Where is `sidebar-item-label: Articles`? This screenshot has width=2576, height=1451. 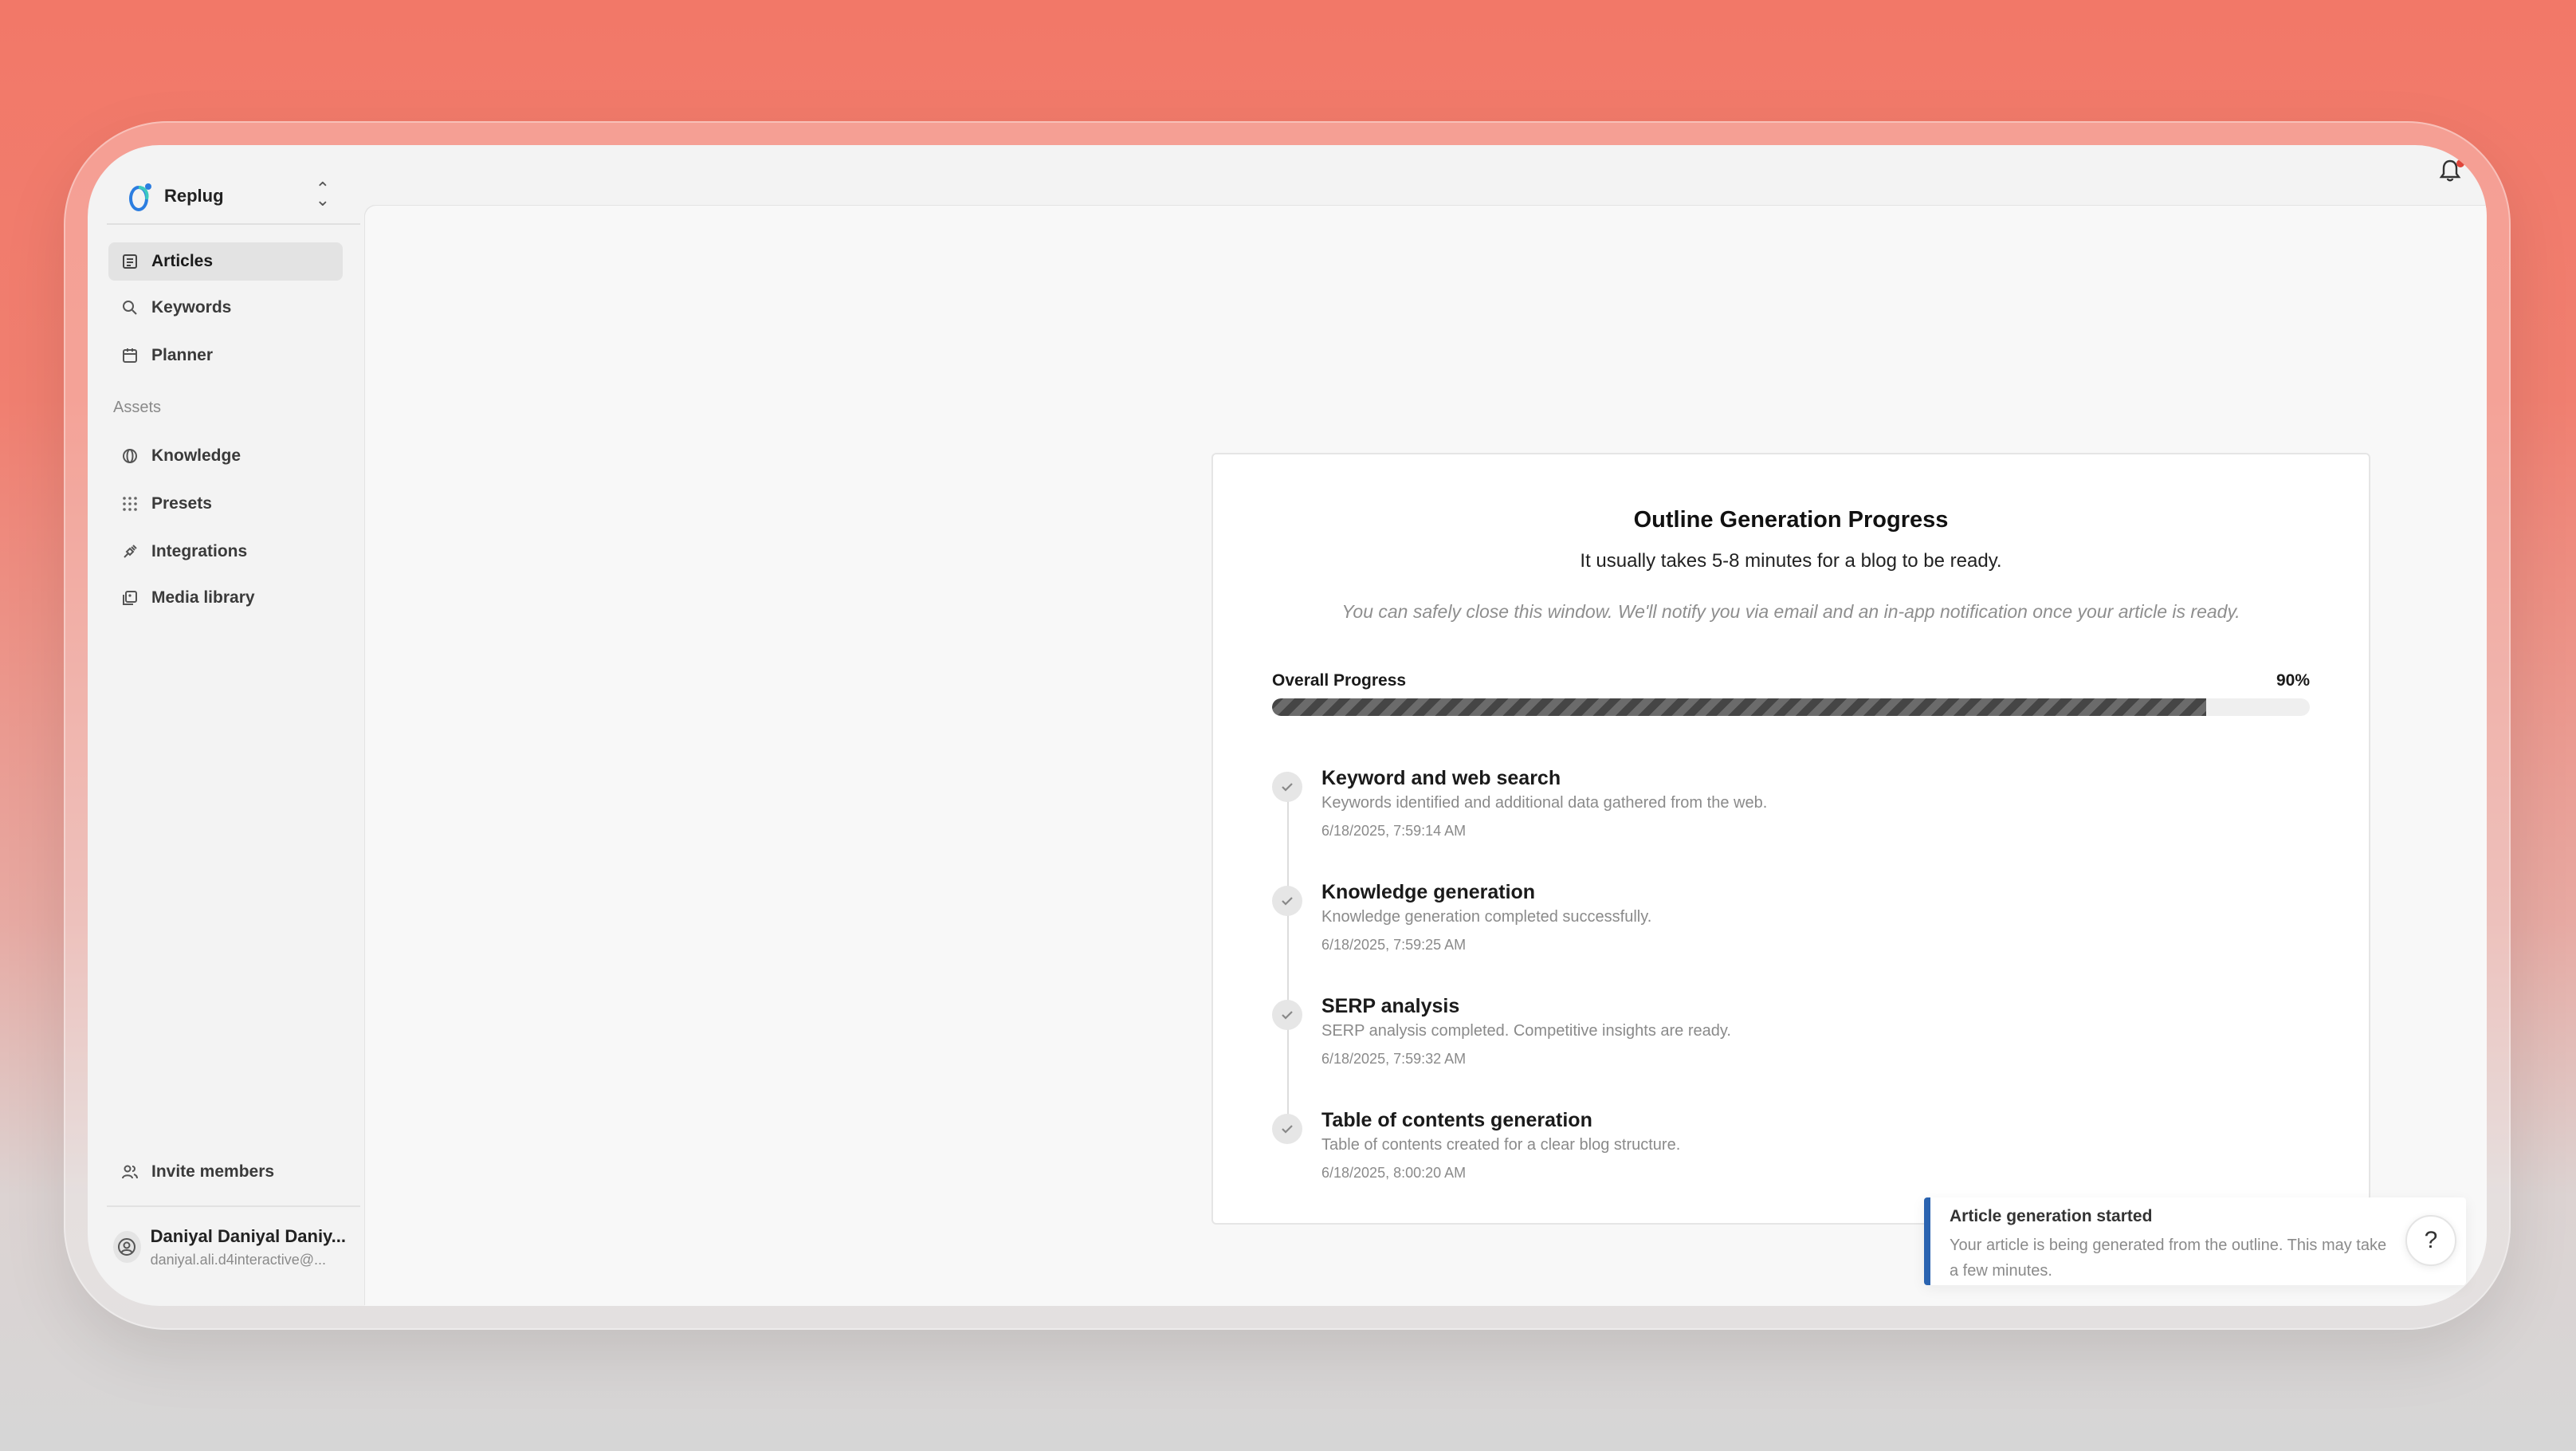 sidebar-item-label: Articles is located at coordinates (182, 261).